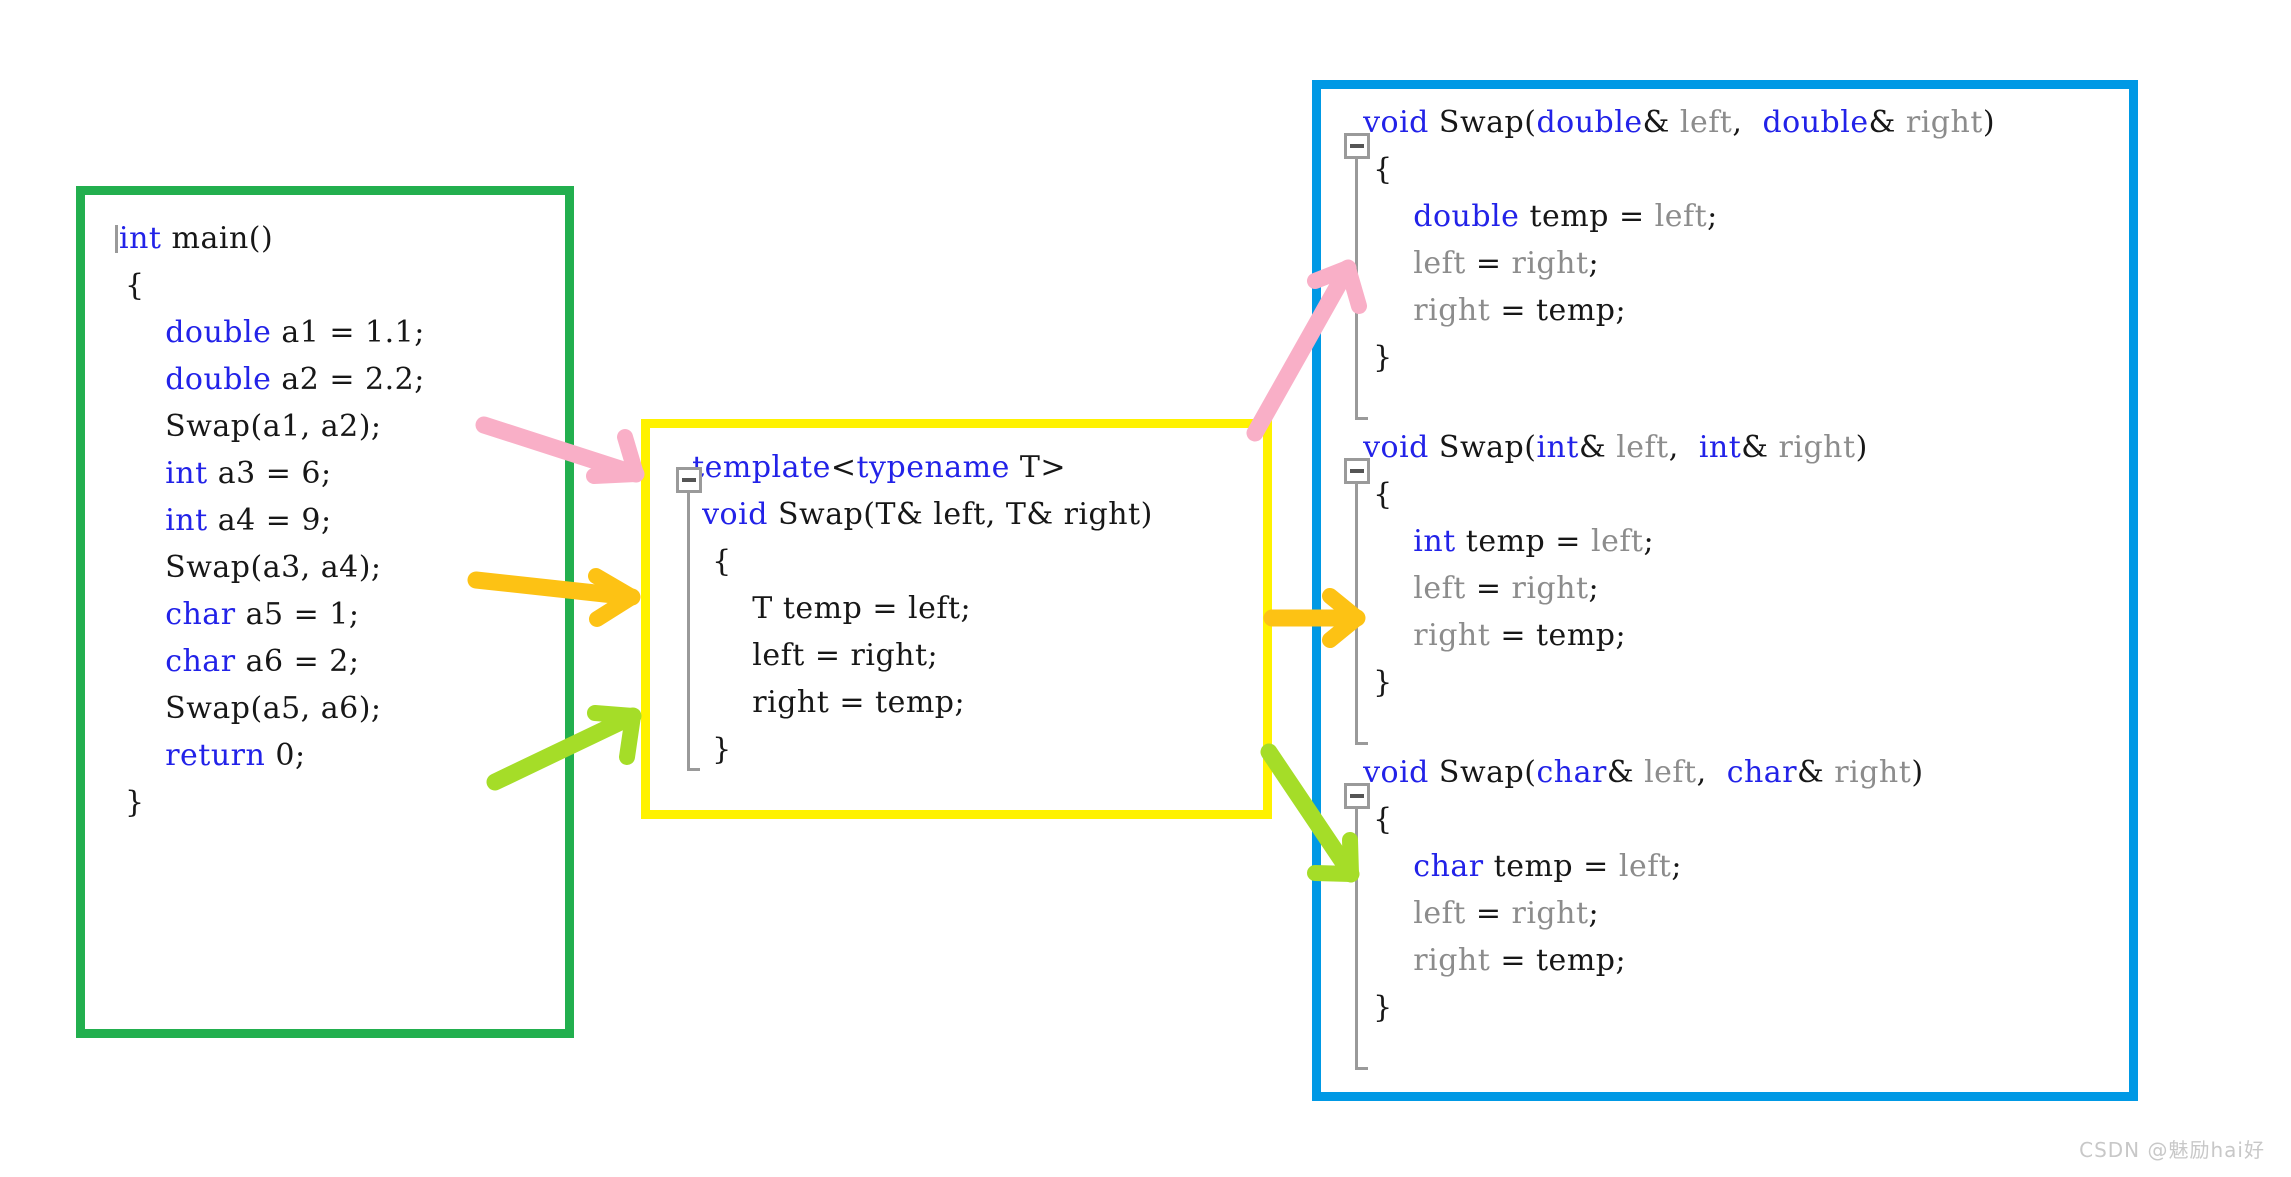  Describe the element at coordinates (564, 748) in the screenshot. I see `arrow-call-char-to-template` at that location.